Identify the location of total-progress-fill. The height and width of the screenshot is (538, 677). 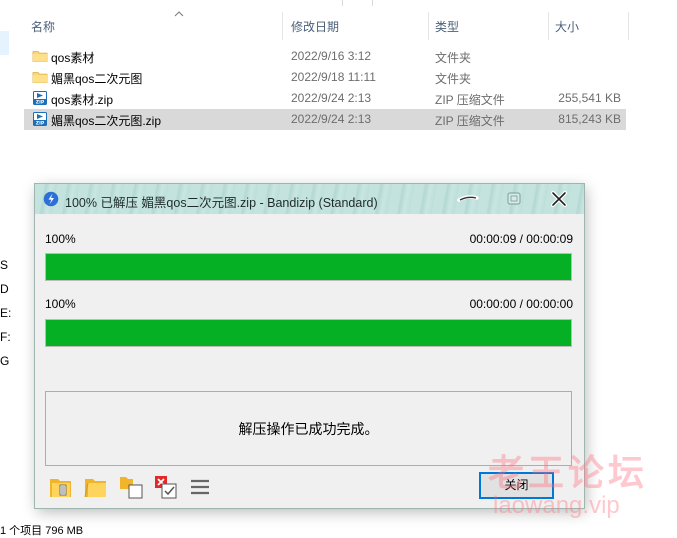
(308, 333).